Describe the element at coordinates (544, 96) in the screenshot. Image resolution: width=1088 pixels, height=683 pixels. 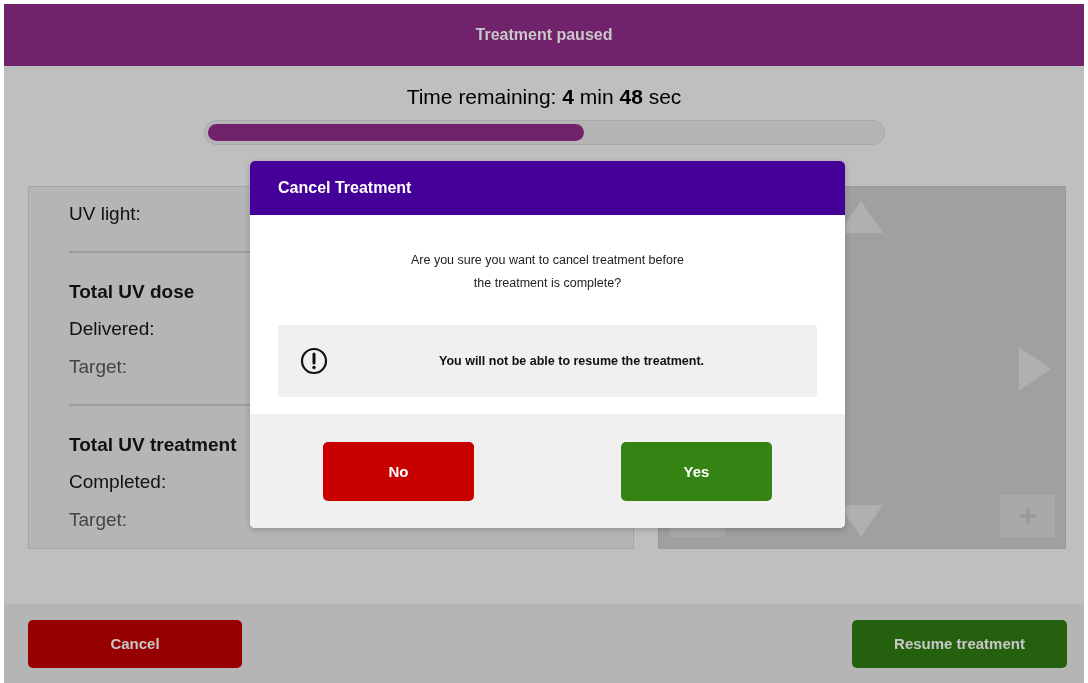
I see `time-remaining: Time remaining: 4 min 48 sec` at that location.